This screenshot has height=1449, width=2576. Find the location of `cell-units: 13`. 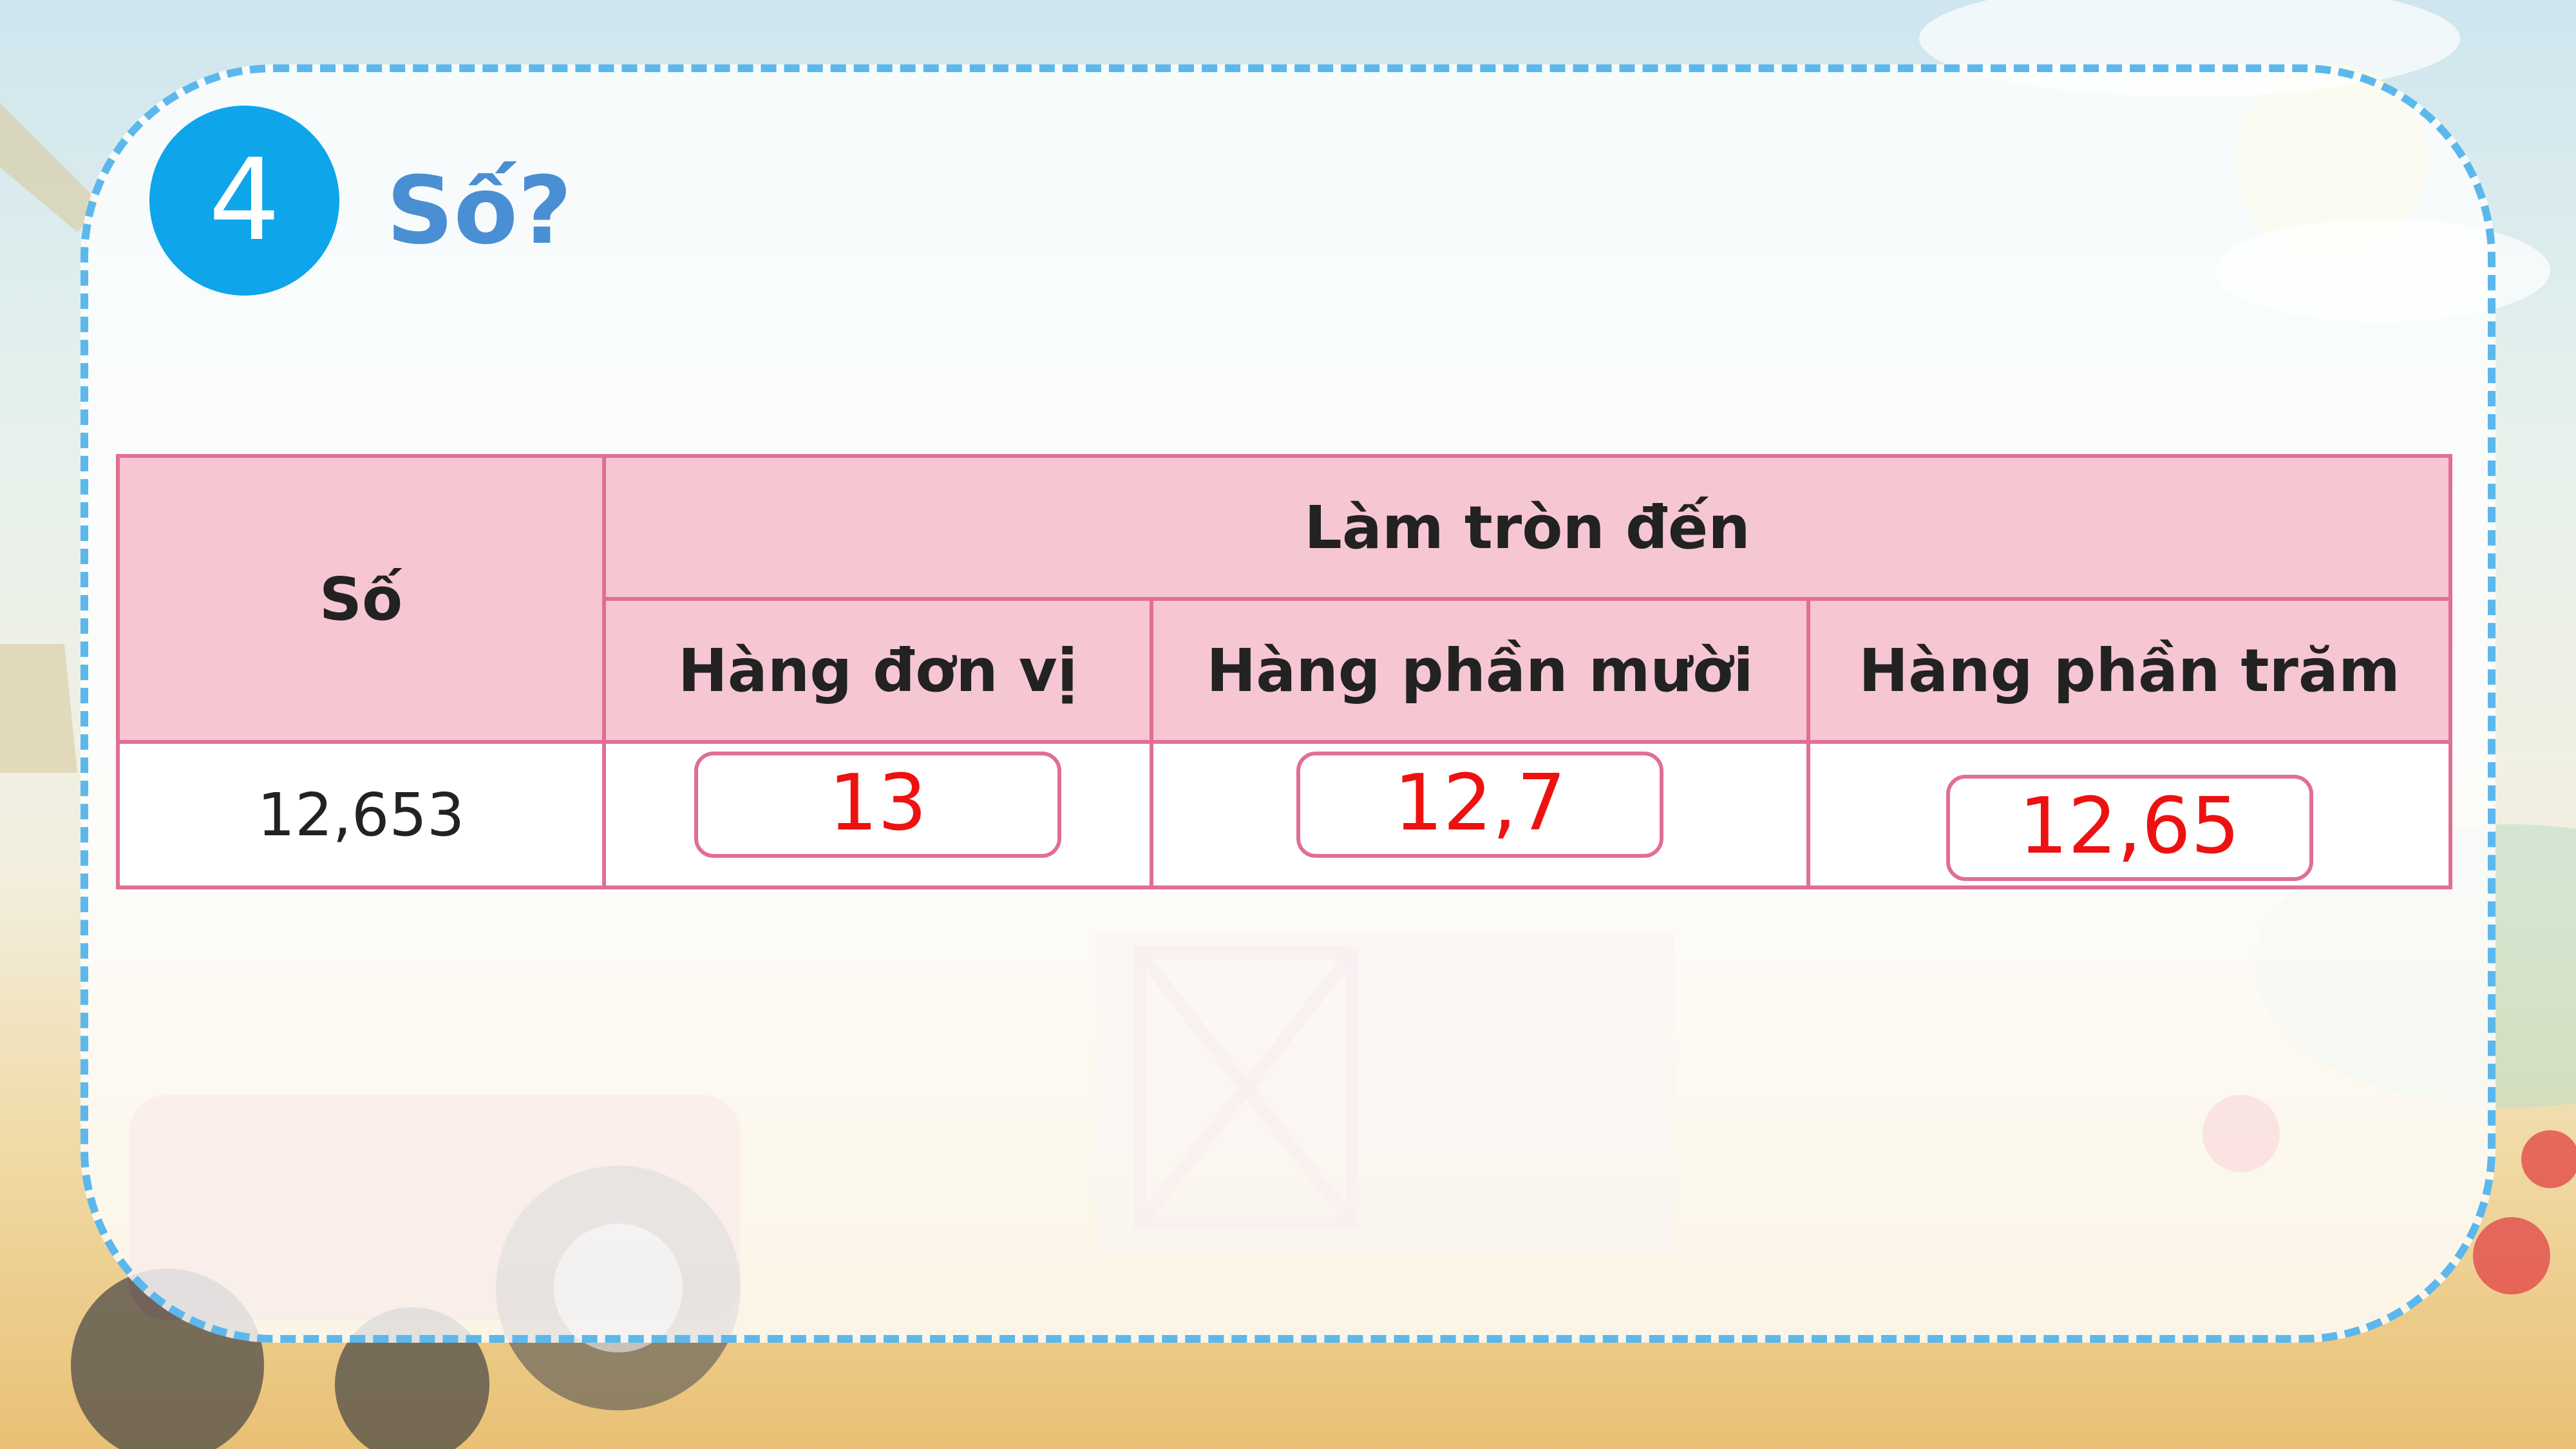

cell-units: 13 is located at coordinates (878, 814).